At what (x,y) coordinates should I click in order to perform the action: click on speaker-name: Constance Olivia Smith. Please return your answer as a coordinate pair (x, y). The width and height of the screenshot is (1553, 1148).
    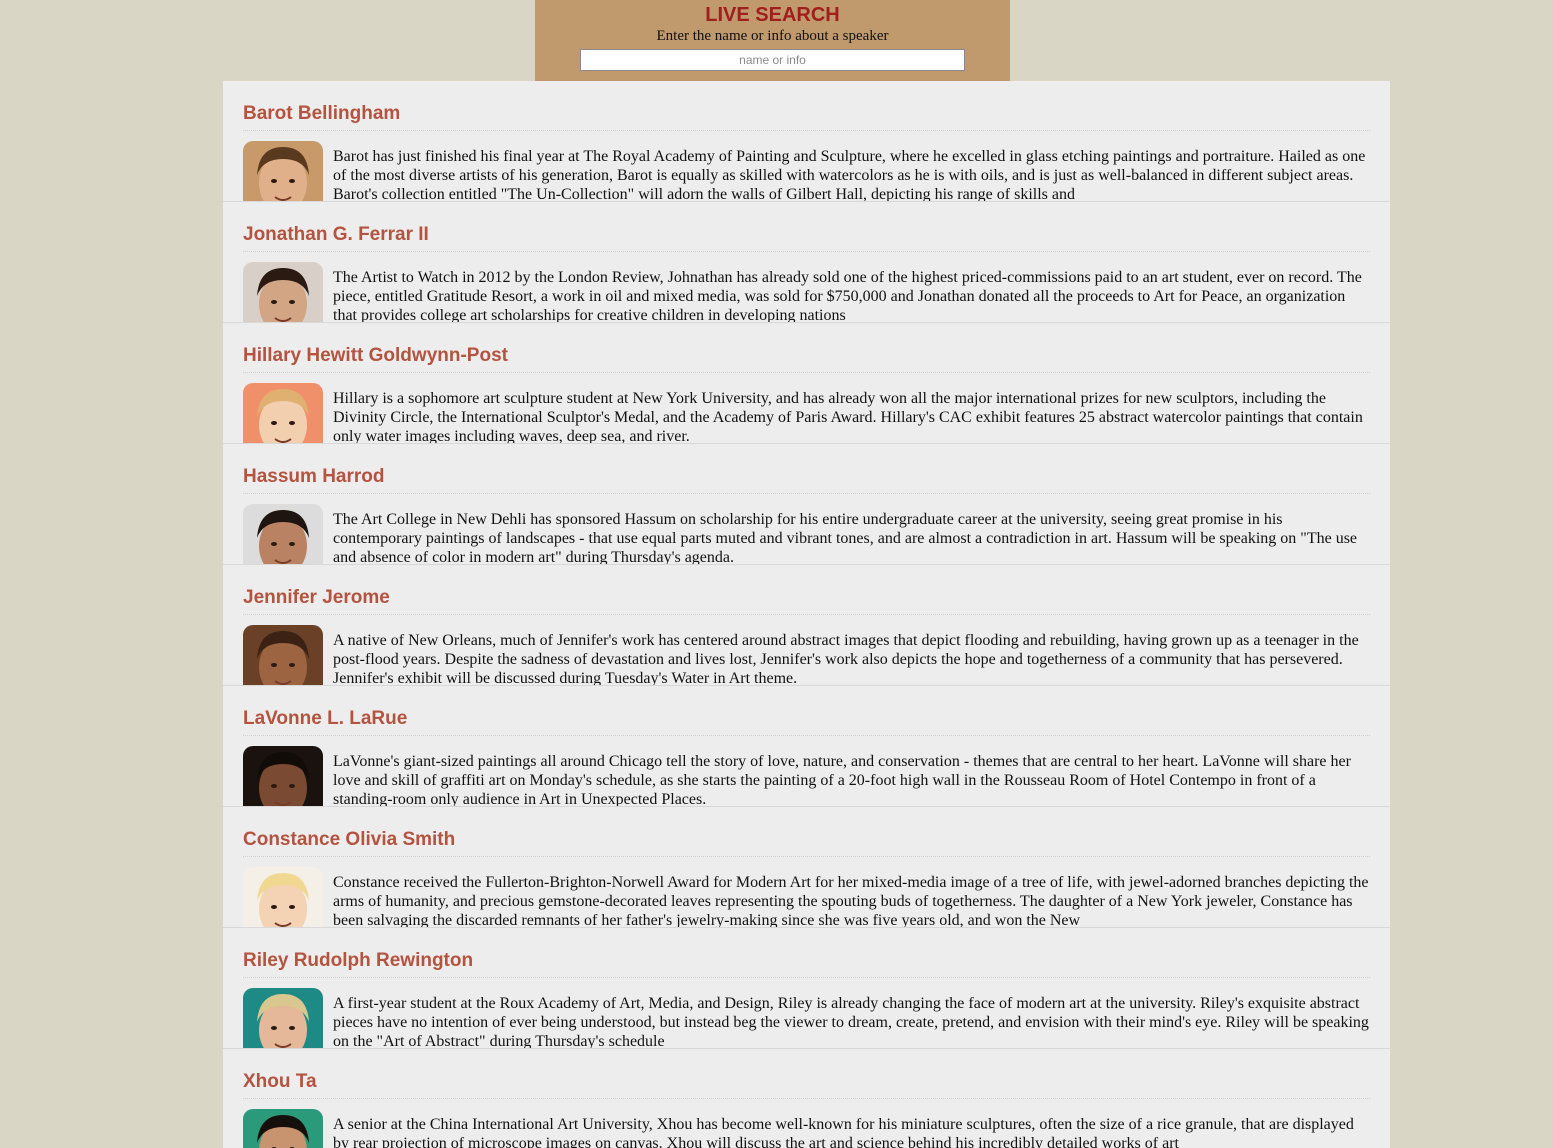
    Looking at the image, I should click on (349, 840).